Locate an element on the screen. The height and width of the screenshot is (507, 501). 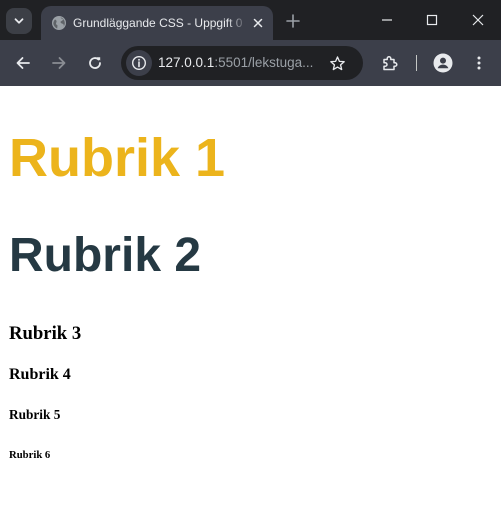
arrow-right-icon is located at coordinates (59, 63).